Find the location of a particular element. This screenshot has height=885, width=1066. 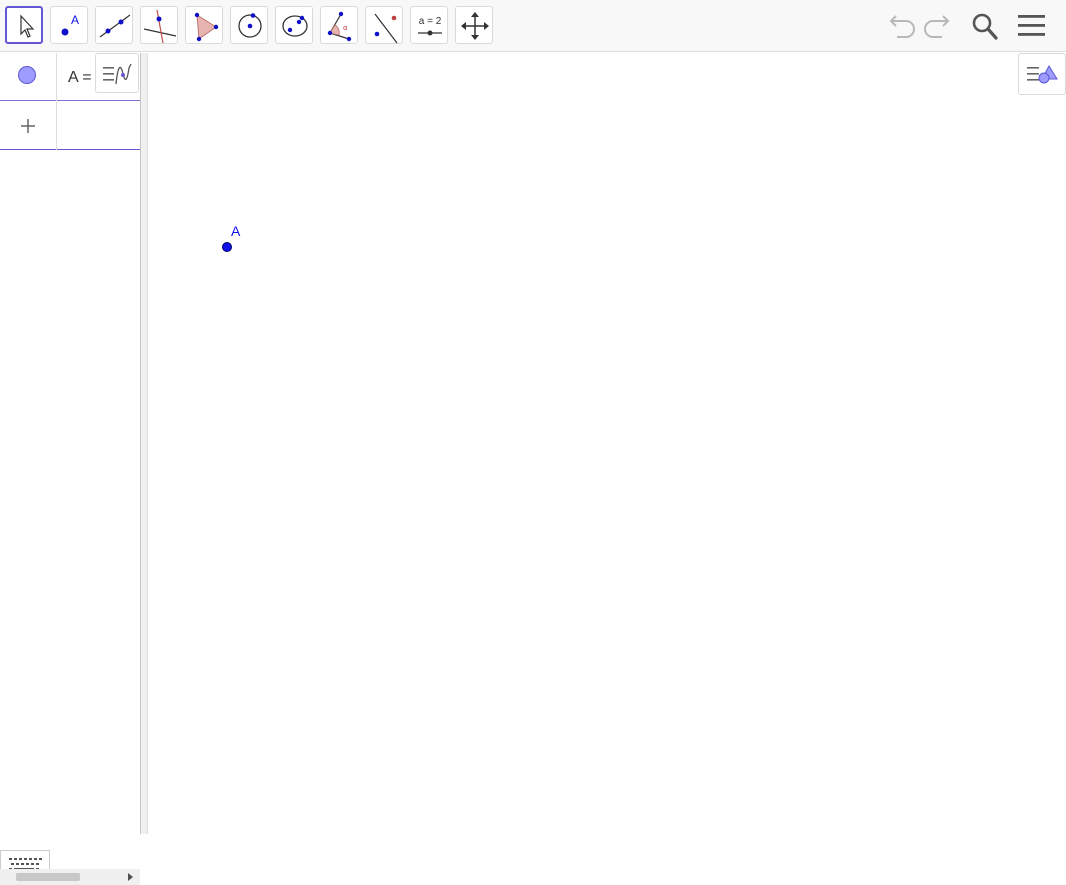

undo-icon is located at coordinates (902, 26).